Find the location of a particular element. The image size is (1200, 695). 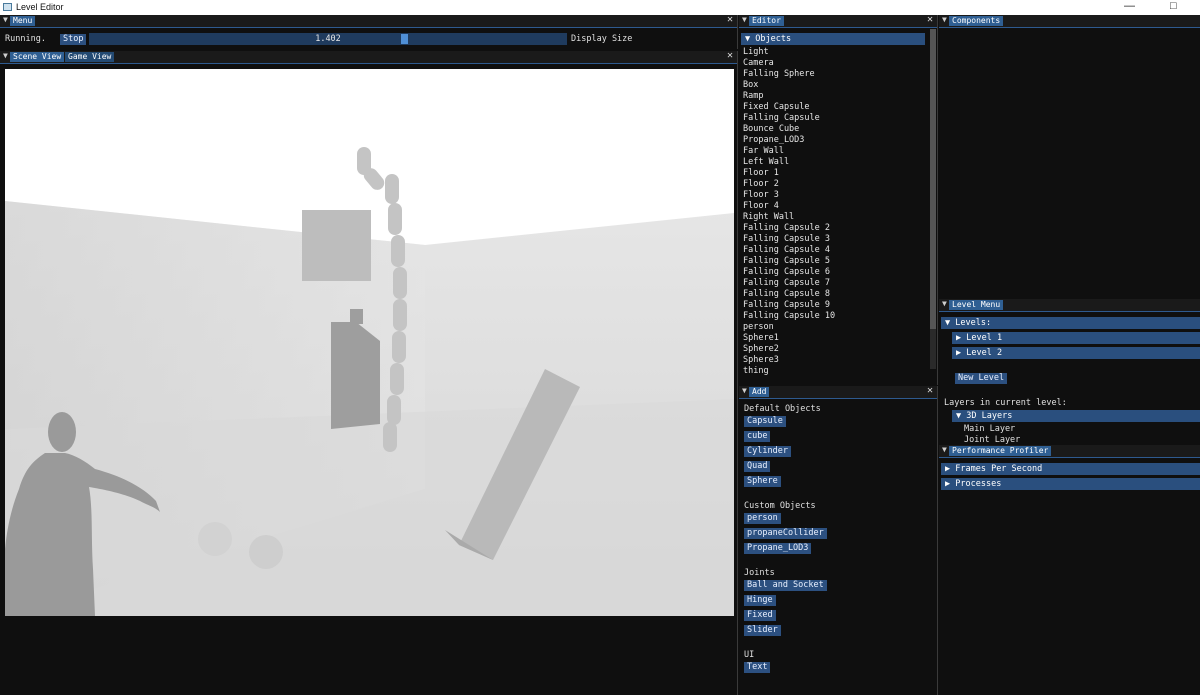

object-list-item: Sphere1 is located at coordinates (761, 338).